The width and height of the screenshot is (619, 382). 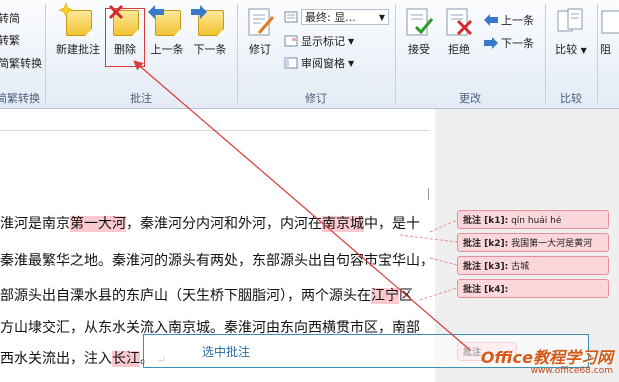 What do you see at coordinates (419, 49) in the screenshot?
I see `accept-label: 接受` at bounding box center [419, 49].